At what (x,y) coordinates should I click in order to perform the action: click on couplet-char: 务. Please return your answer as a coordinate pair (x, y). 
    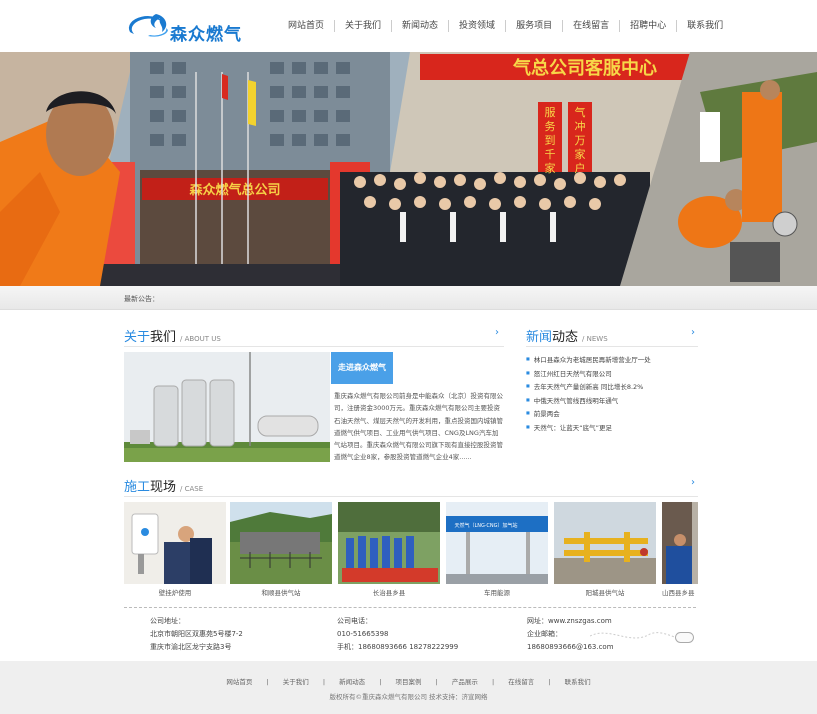
    Looking at the image, I should click on (550, 126).